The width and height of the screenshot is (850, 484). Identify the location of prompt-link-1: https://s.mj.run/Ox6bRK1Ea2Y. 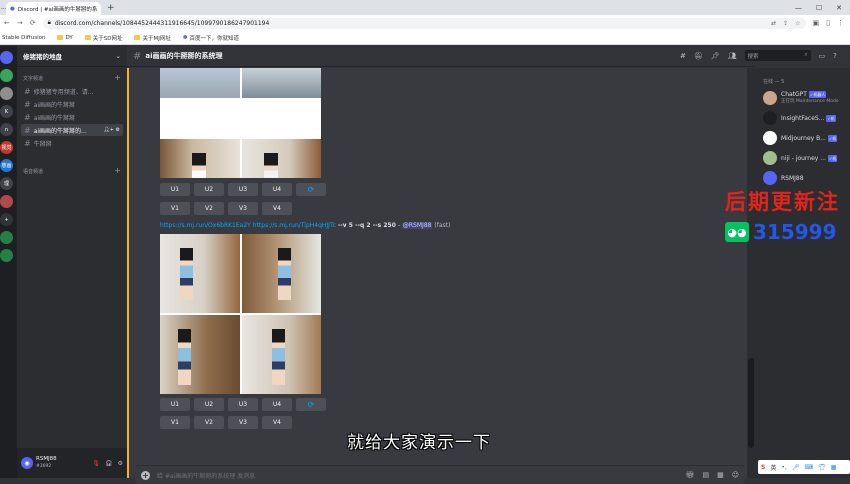
(205, 225).